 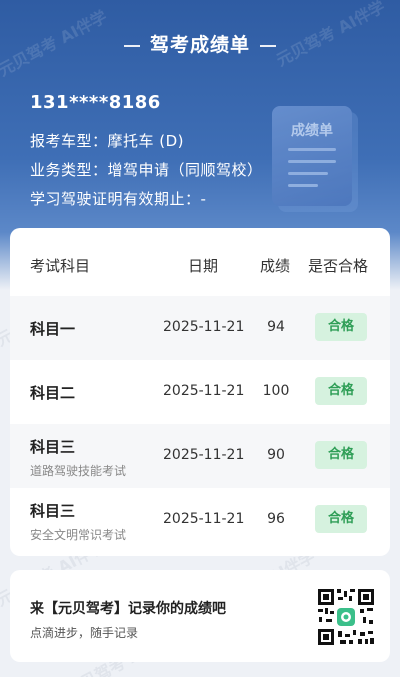 What do you see at coordinates (312, 131) in the screenshot?
I see `report-document-label: 成绩单` at bounding box center [312, 131].